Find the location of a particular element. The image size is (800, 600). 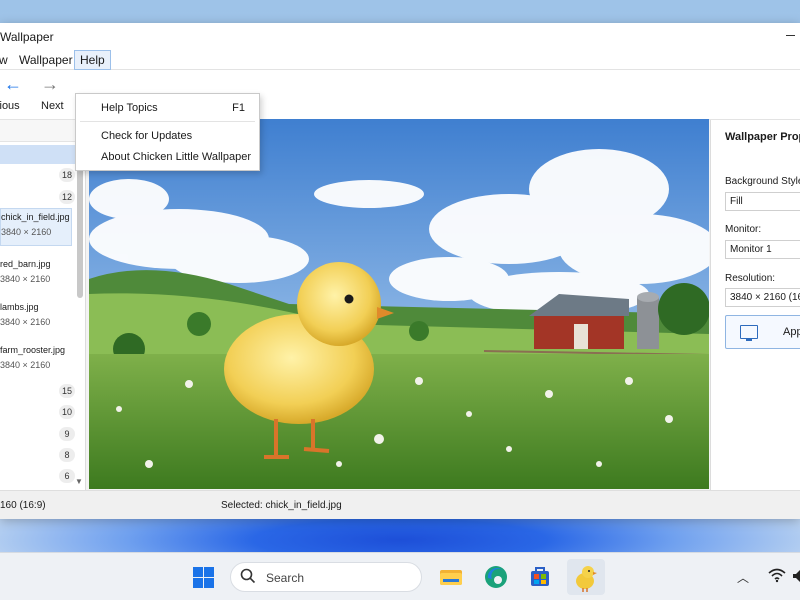

next-button: → Next is located at coordinates (50, 96).